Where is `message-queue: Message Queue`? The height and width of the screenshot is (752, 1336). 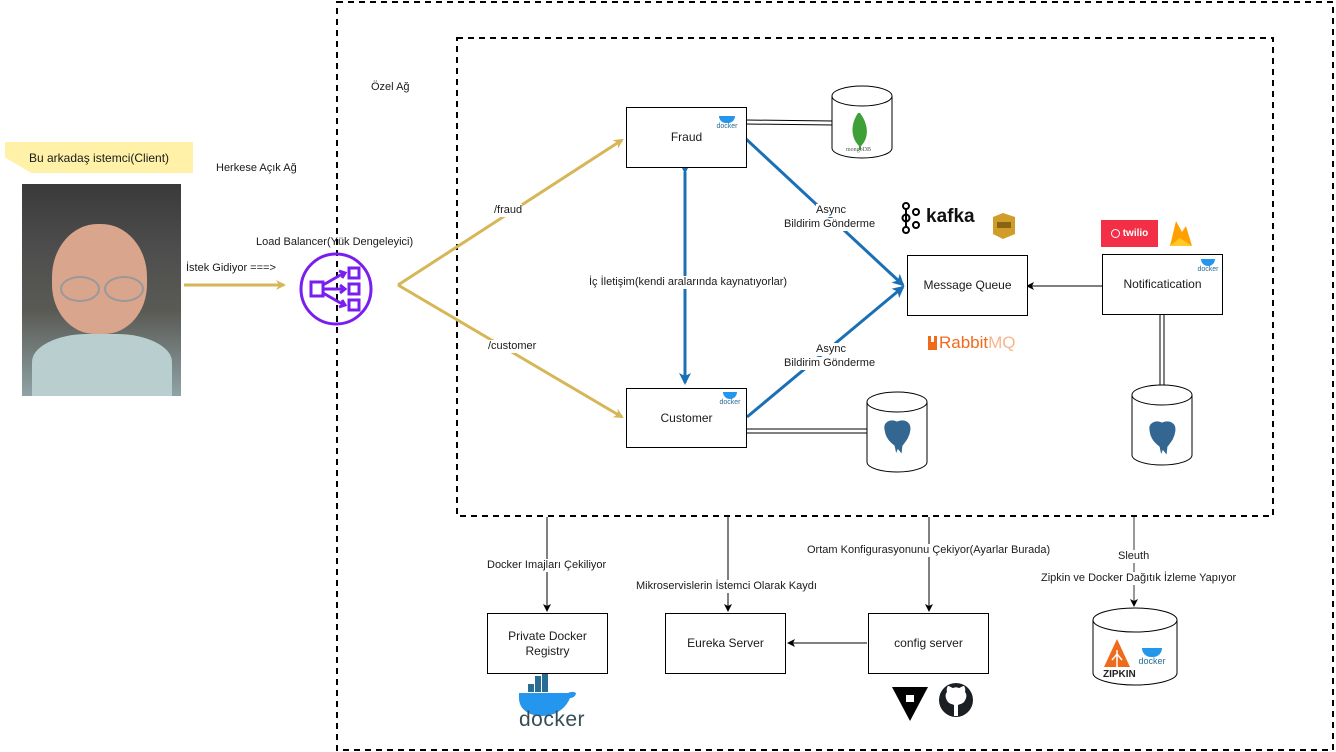
message-queue: Message Queue is located at coordinates (967, 285).